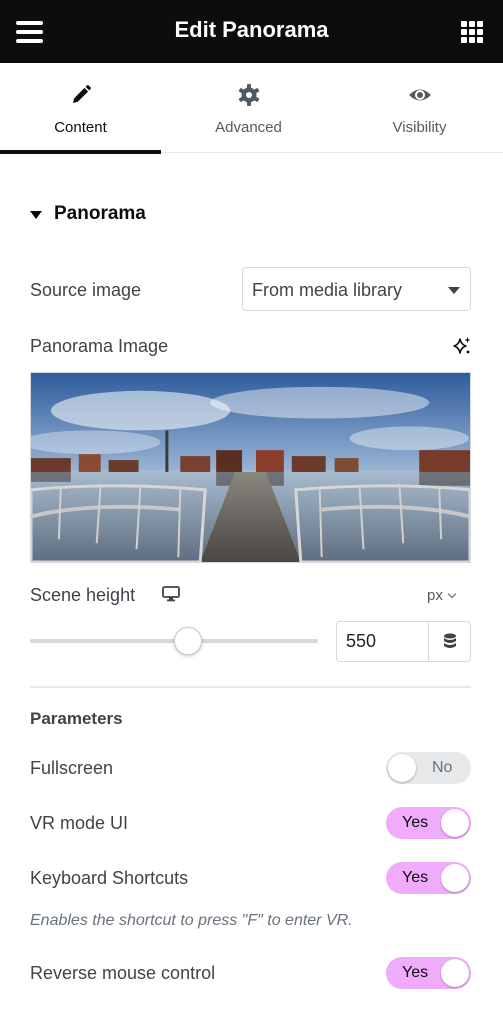 This screenshot has width=503, height=1024. I want to click on tab-visibility: Visibility, so click(419, 108).